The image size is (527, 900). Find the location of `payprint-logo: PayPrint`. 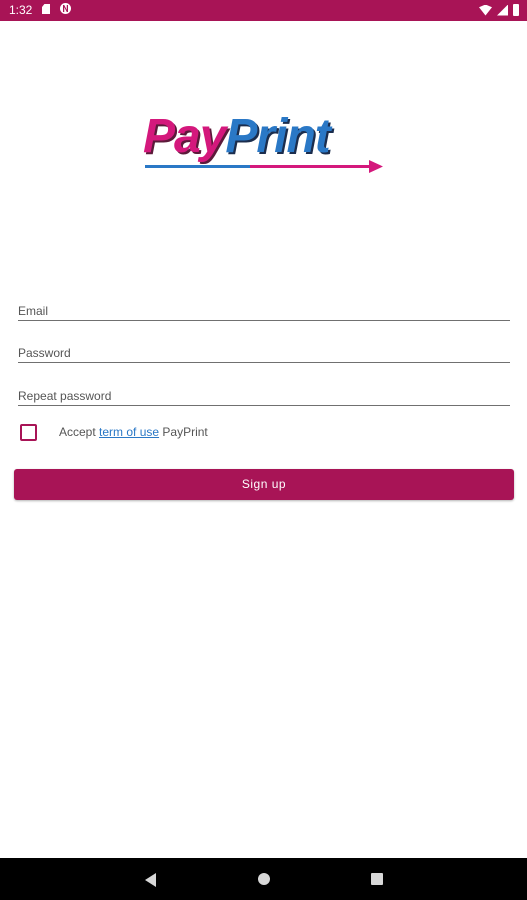

payprint-logo: PayPrint is located at coordinates (265, 143).